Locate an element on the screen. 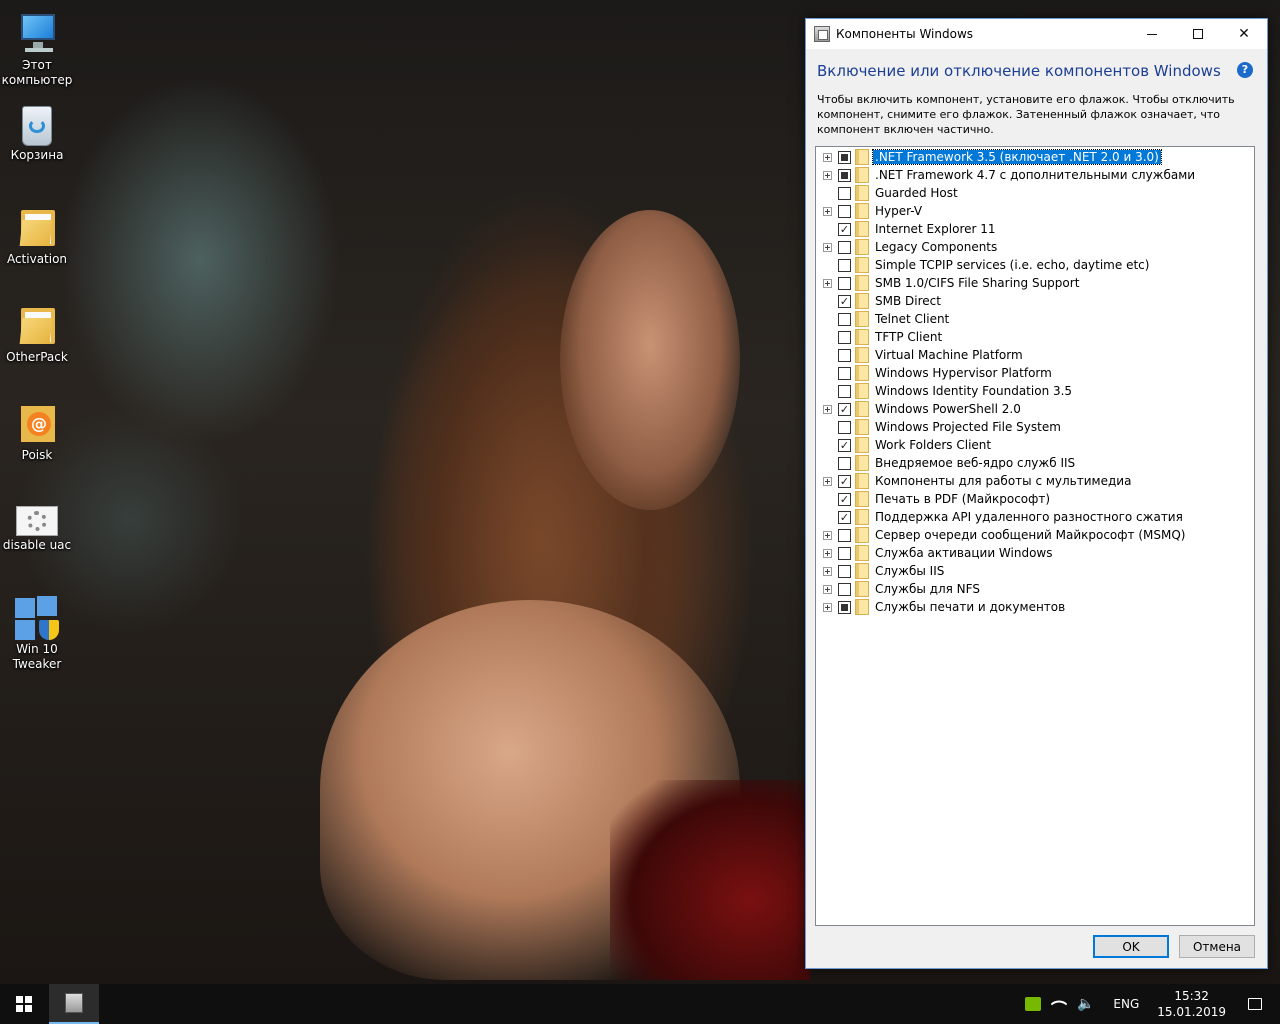 The image size is (1280, 1024). feature-row: Службы IIS is located at coordinates (1035, 571).